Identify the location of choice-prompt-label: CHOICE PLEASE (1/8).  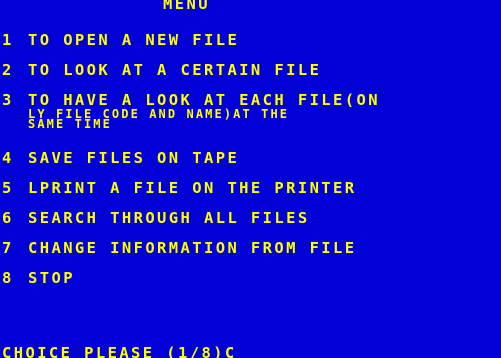
(113, 351).